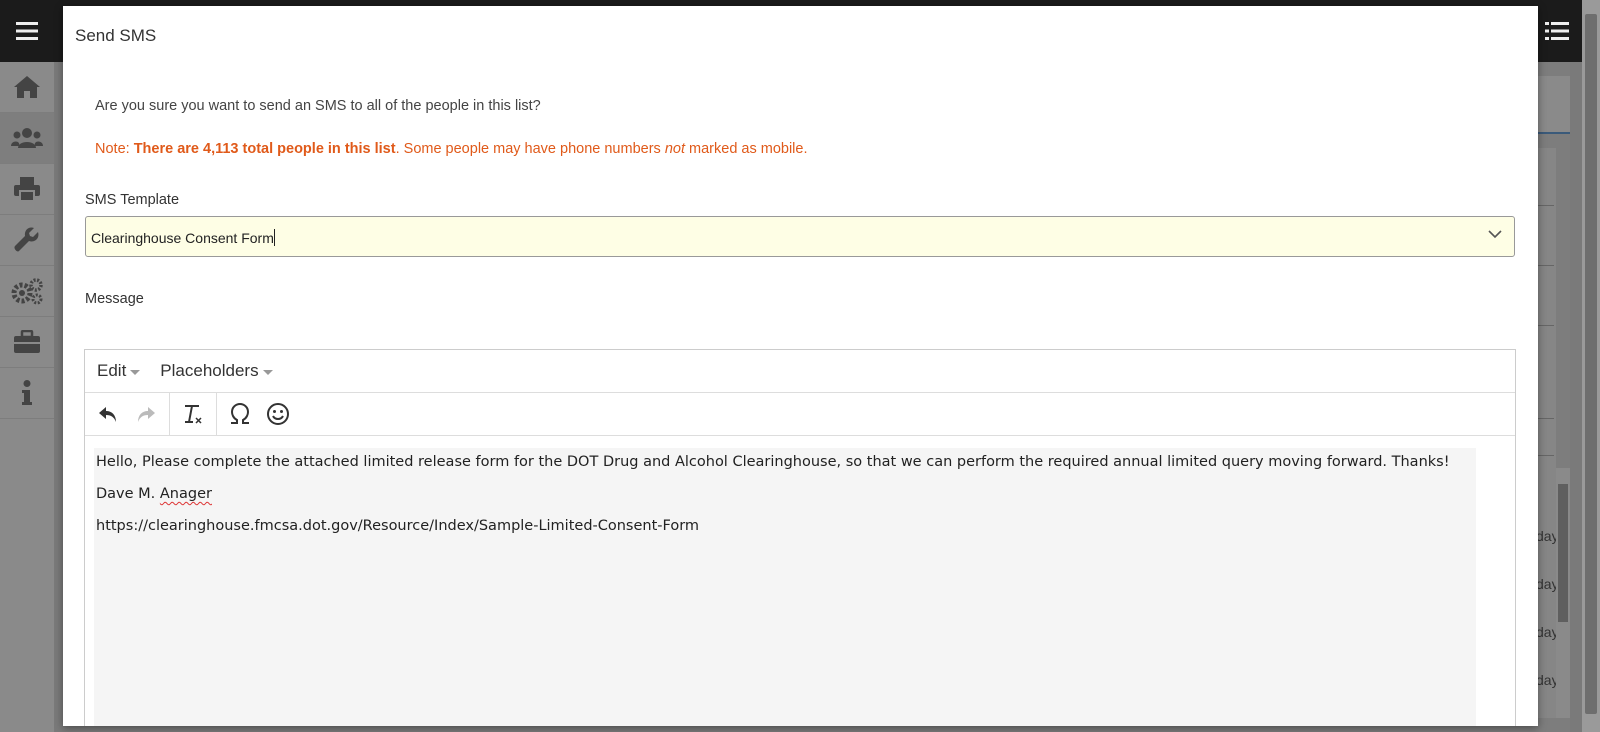 This screenshot has width=1600, height=732. I want to click on undo-icon, so click(107, 414).